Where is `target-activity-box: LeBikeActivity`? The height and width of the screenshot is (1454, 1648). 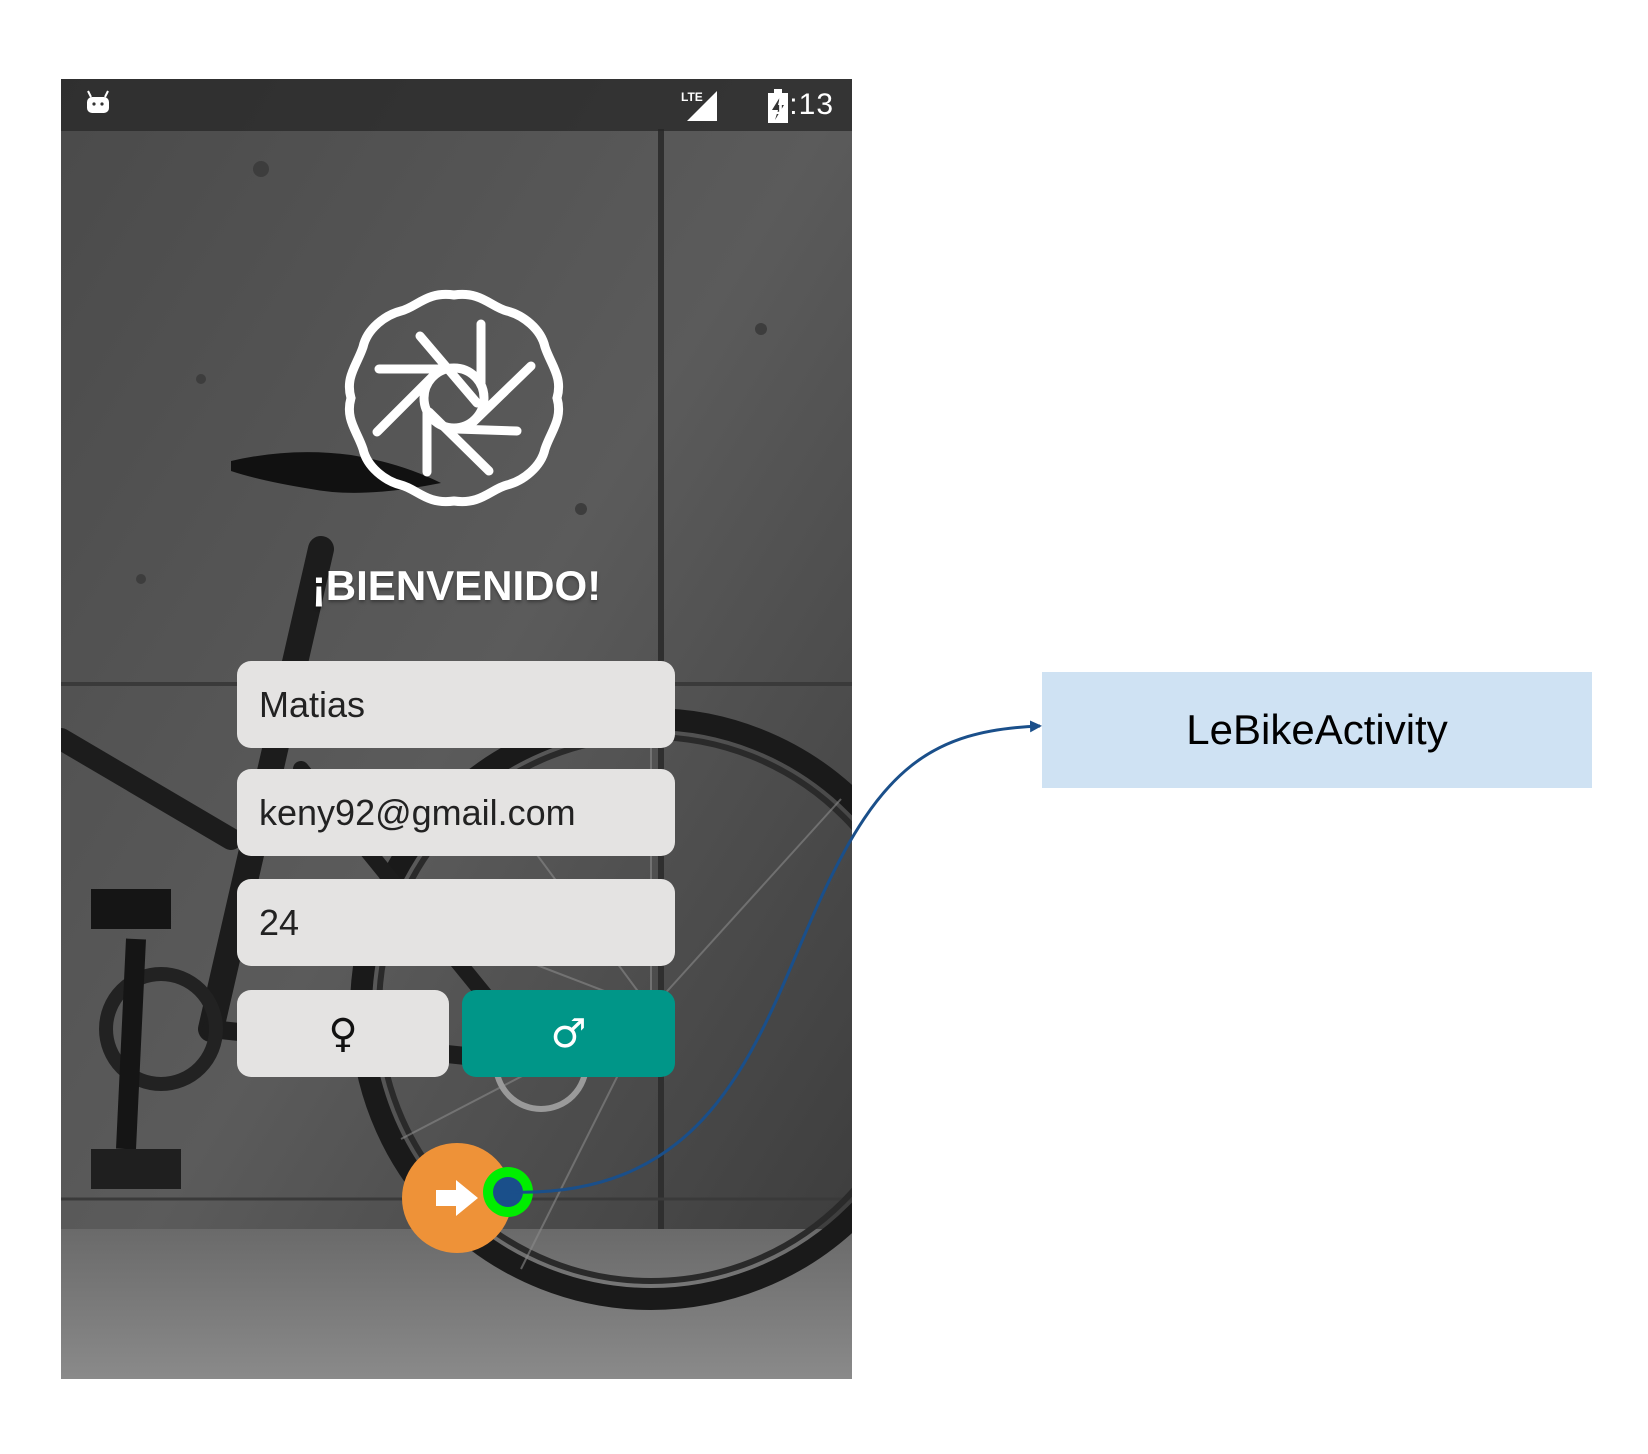
target-activity-box: LeBikeActivity is located at coordinates (1317, 730).